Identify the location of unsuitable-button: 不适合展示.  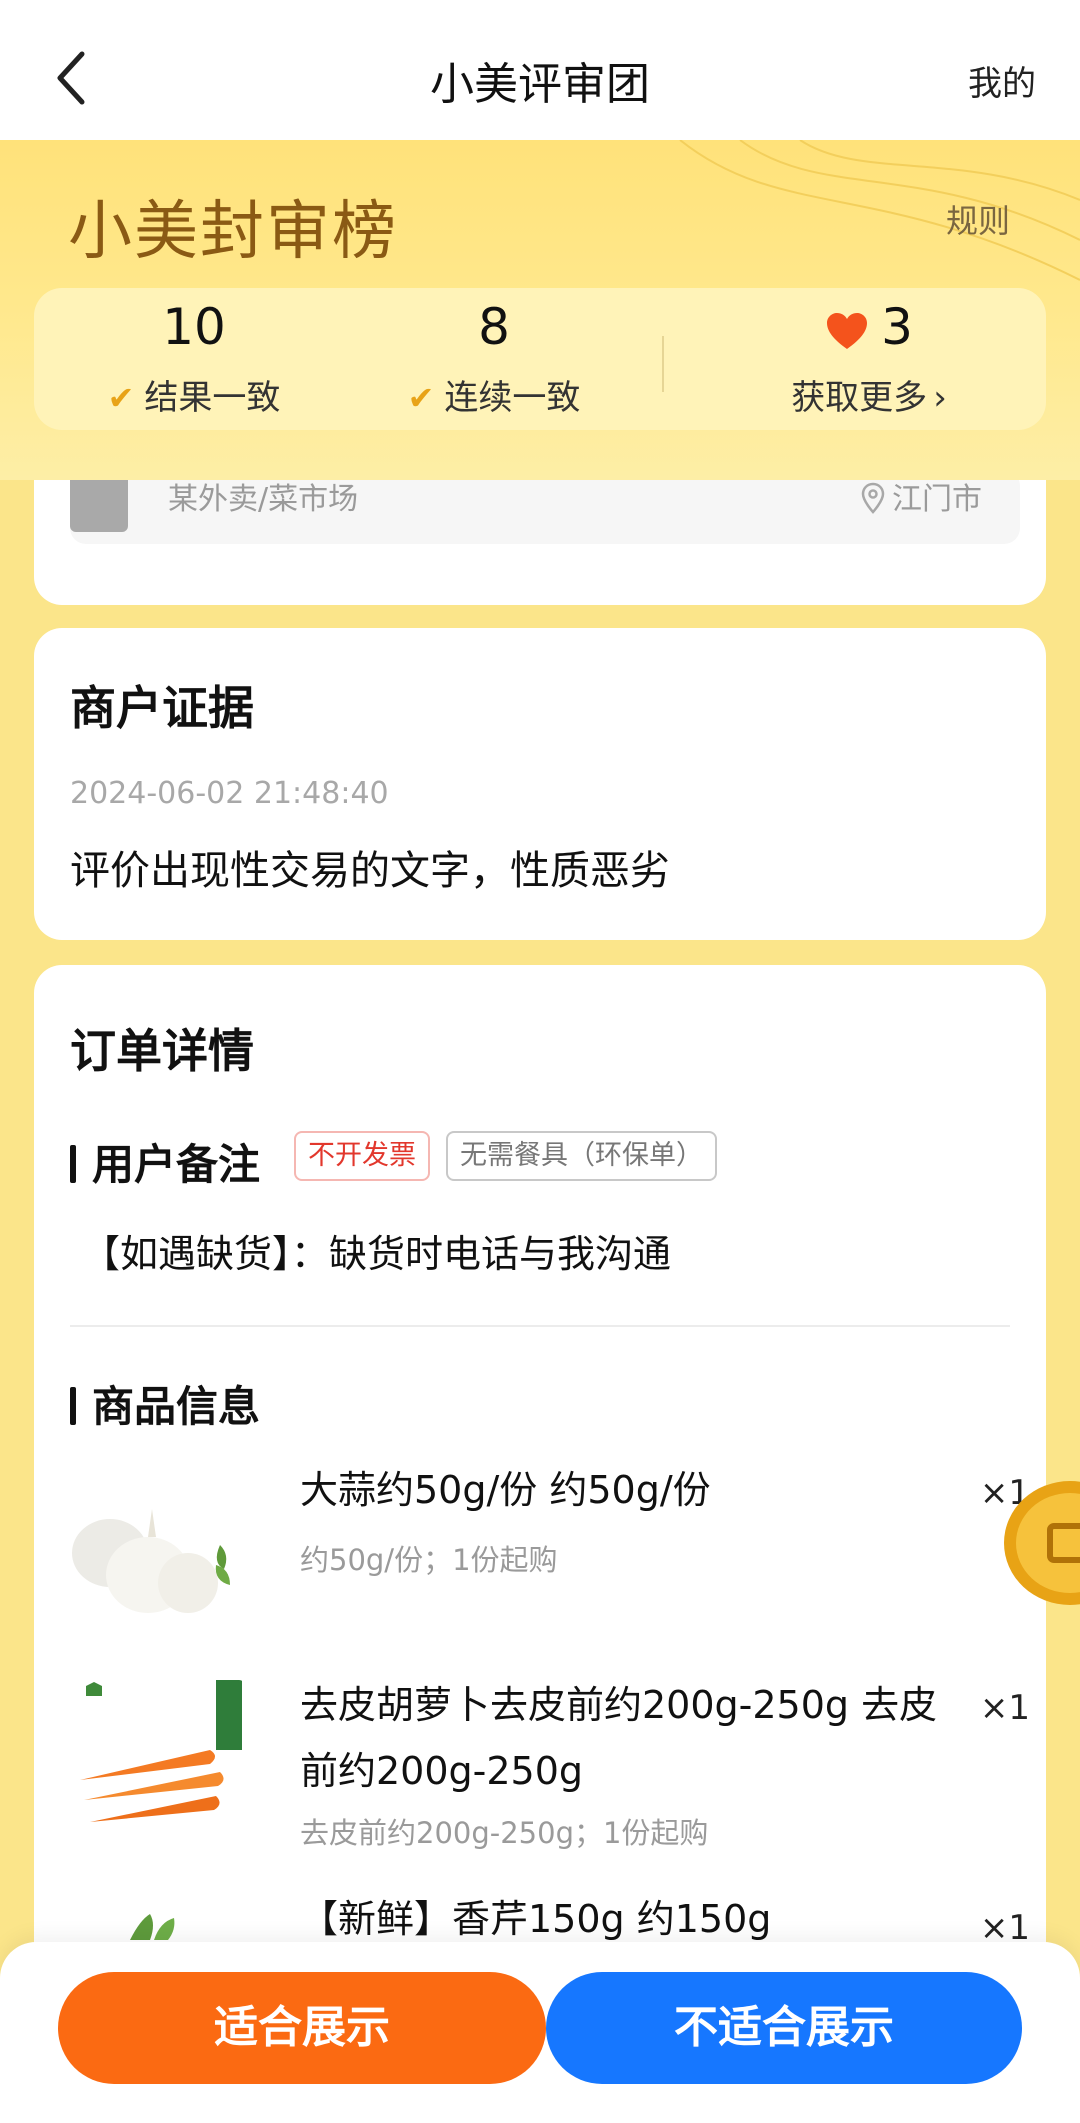
(784, 2028).